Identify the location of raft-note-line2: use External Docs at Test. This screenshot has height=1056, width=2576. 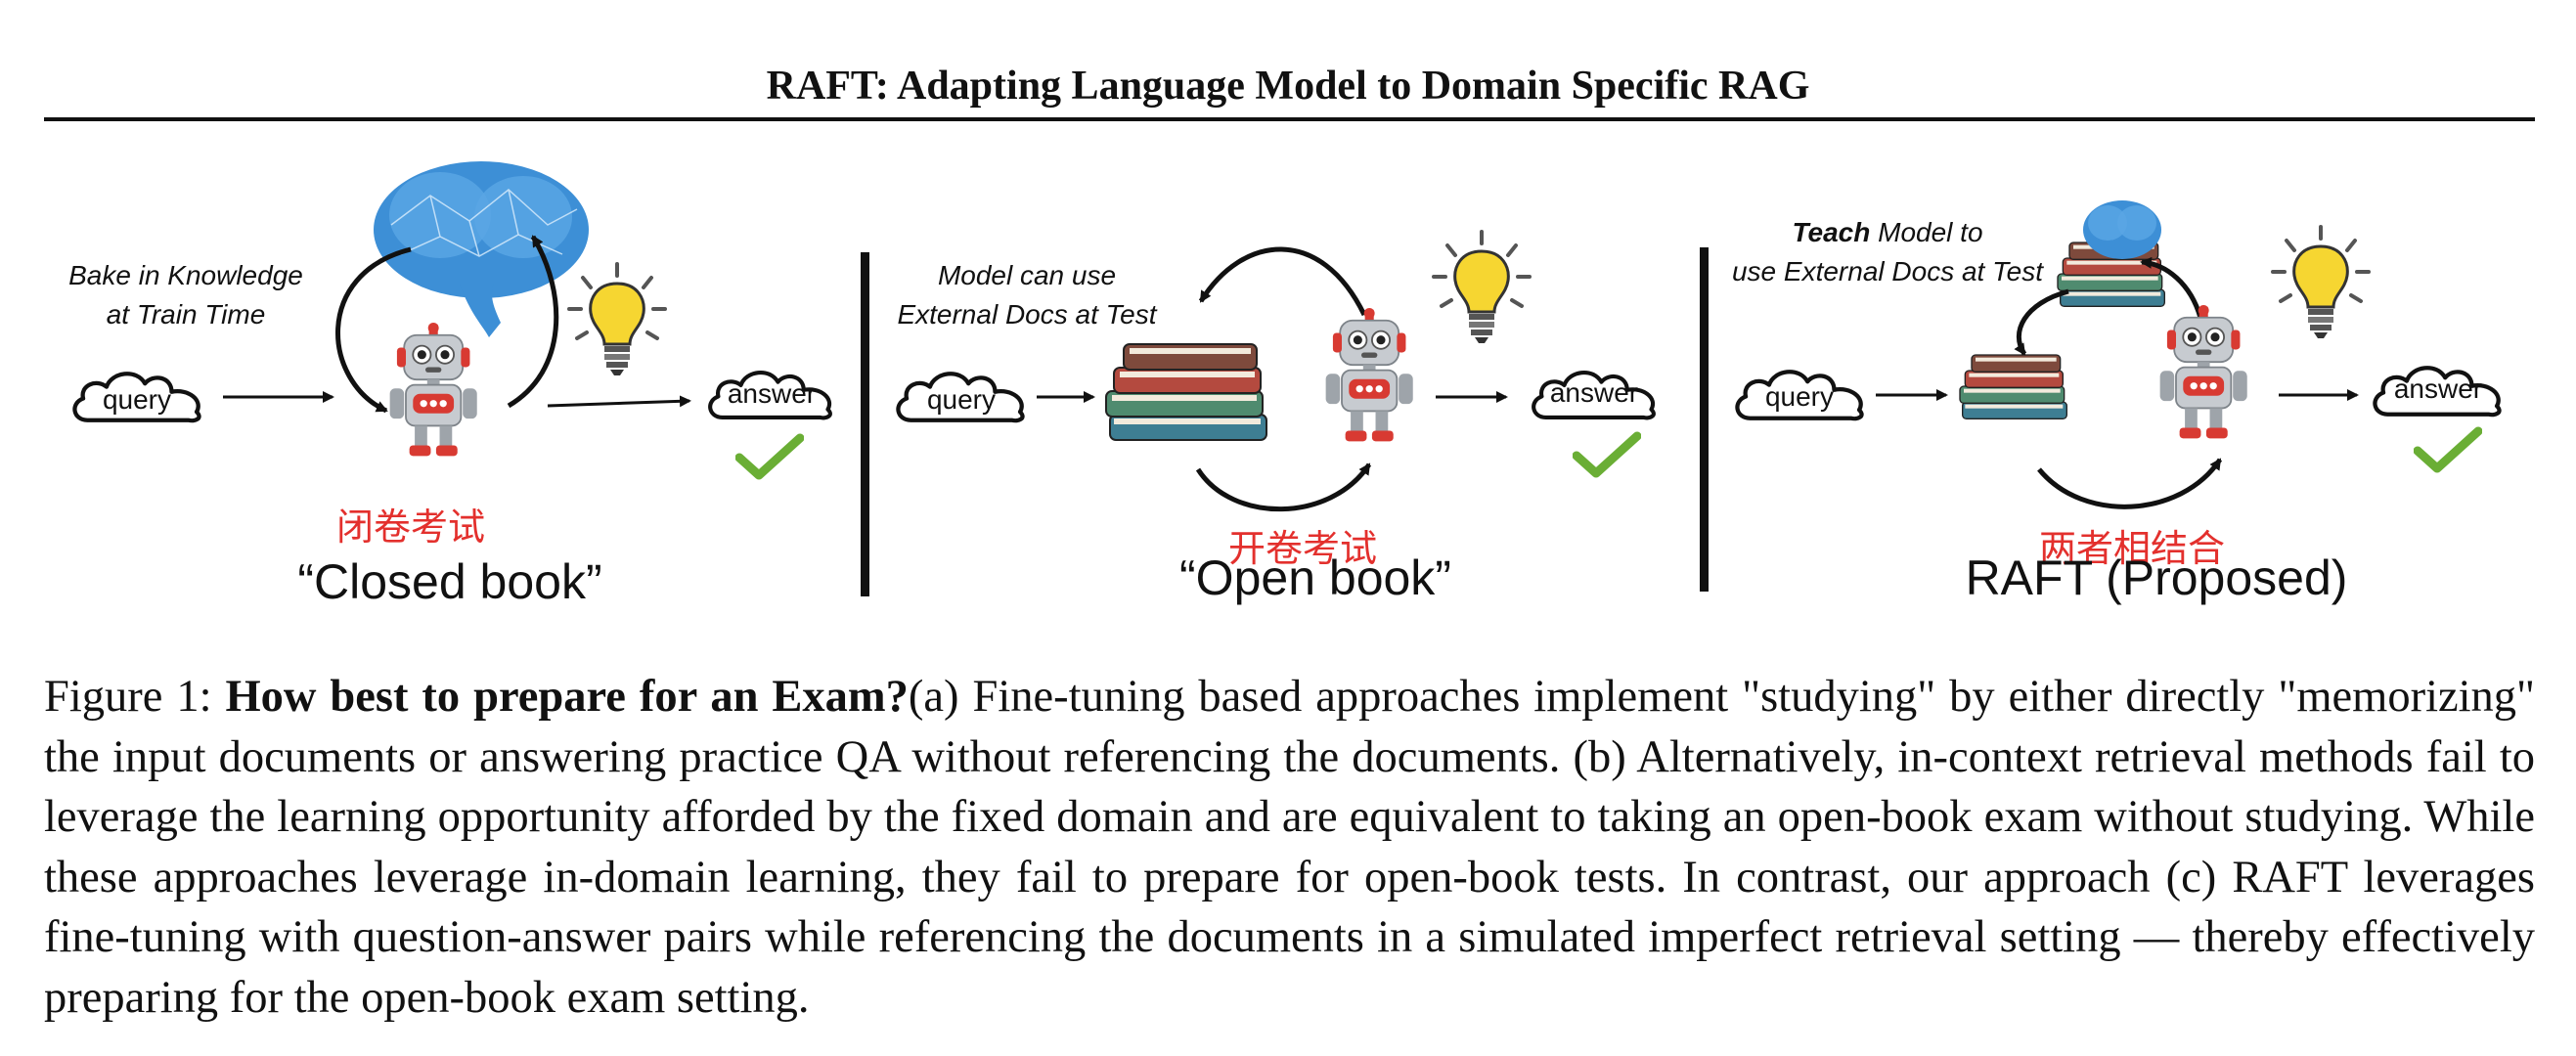
(1887, 271).